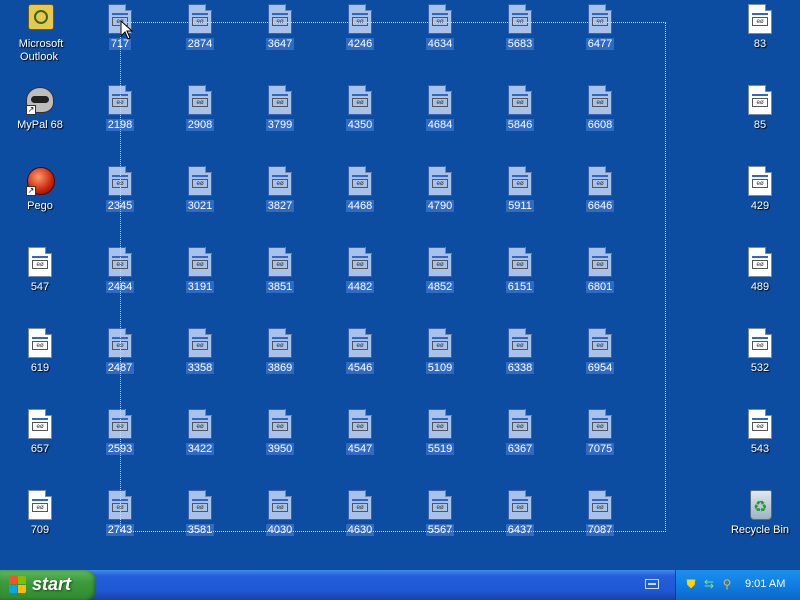  What do you see at coordinates (360, 445) in the screenshot?
I see `desktop-icon: eø 4547` at bounding box center [360, 445].